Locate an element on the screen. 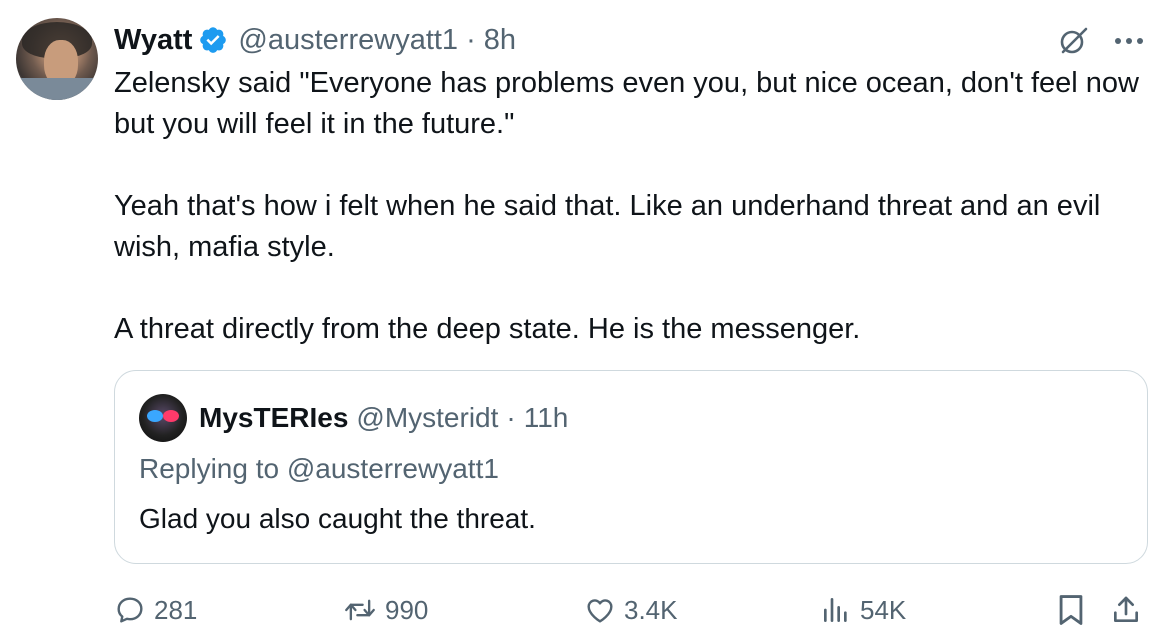 The image size is (1160, 644). like-button: 3.4K is located at coordinates (631, 610).